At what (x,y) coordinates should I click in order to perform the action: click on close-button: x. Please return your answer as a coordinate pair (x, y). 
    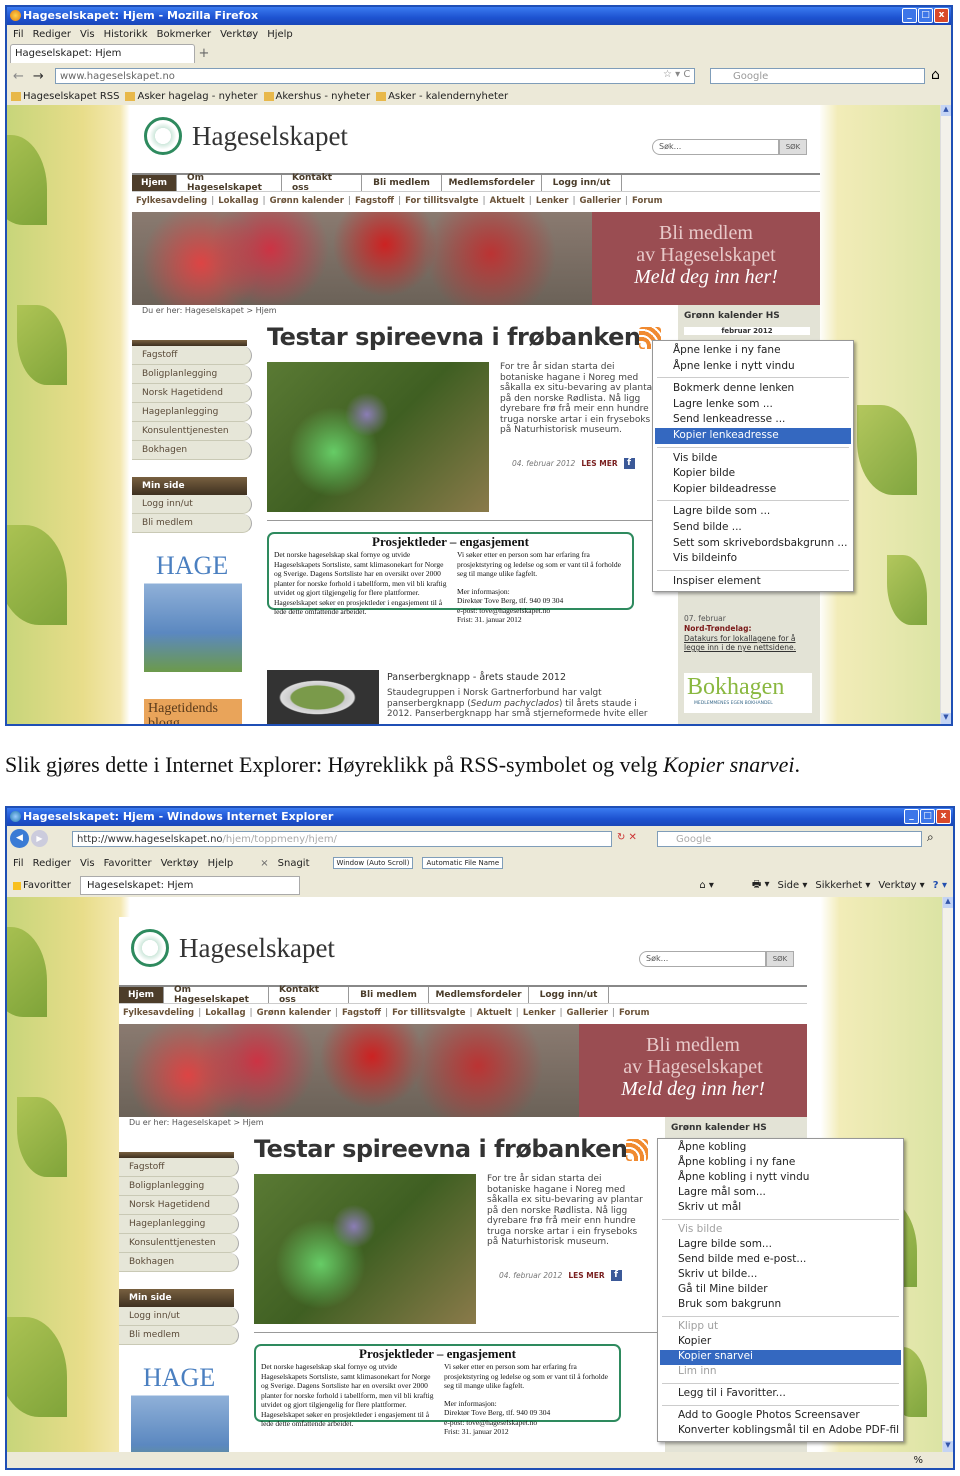
    Looking at the image, I should click on (943, 816).